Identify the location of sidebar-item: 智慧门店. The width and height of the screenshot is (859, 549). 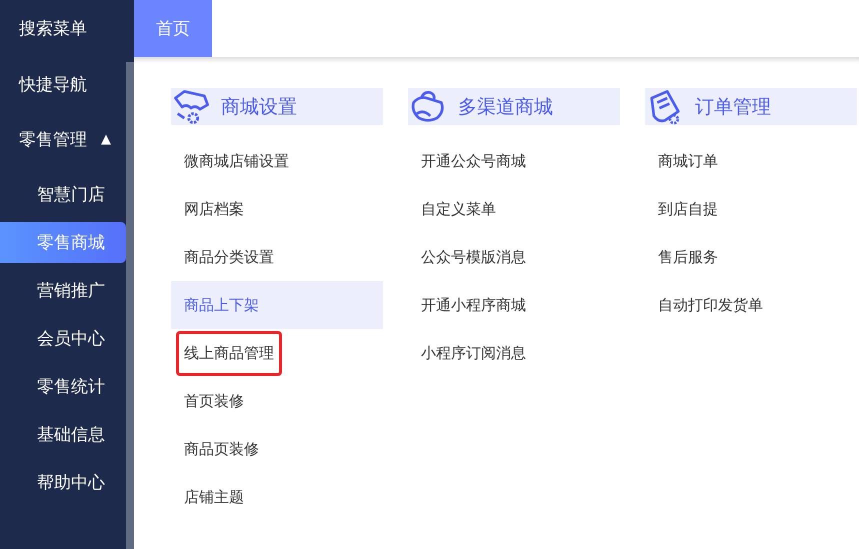
(63, 194).